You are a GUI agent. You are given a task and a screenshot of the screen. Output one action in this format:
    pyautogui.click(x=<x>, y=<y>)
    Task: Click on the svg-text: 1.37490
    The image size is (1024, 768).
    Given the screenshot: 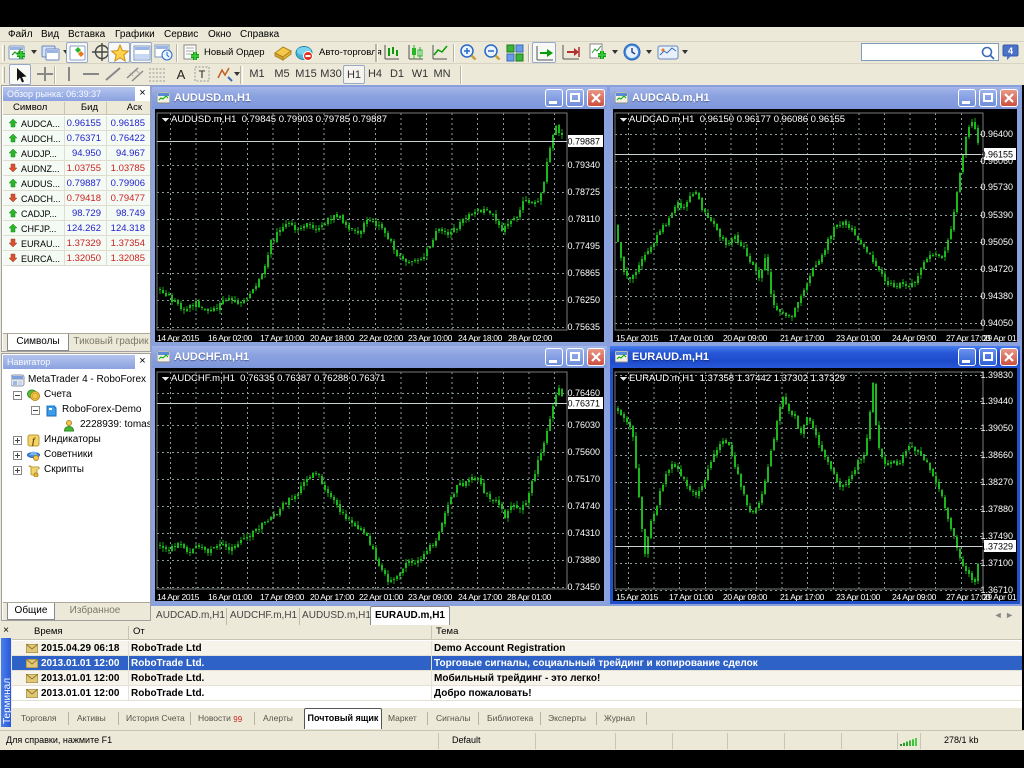 What is the action you would take?
    pyautogui.click(x=996, y=536)
    